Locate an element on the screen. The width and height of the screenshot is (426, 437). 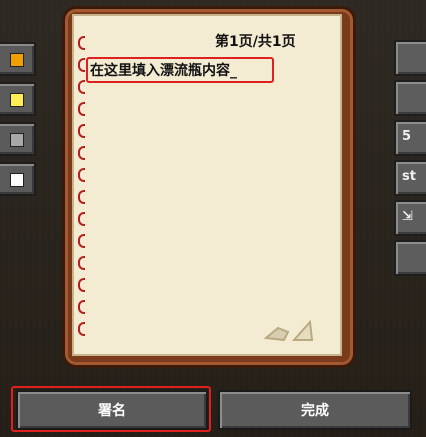
right-button-label: 5 is located at coordinates (407, 136).